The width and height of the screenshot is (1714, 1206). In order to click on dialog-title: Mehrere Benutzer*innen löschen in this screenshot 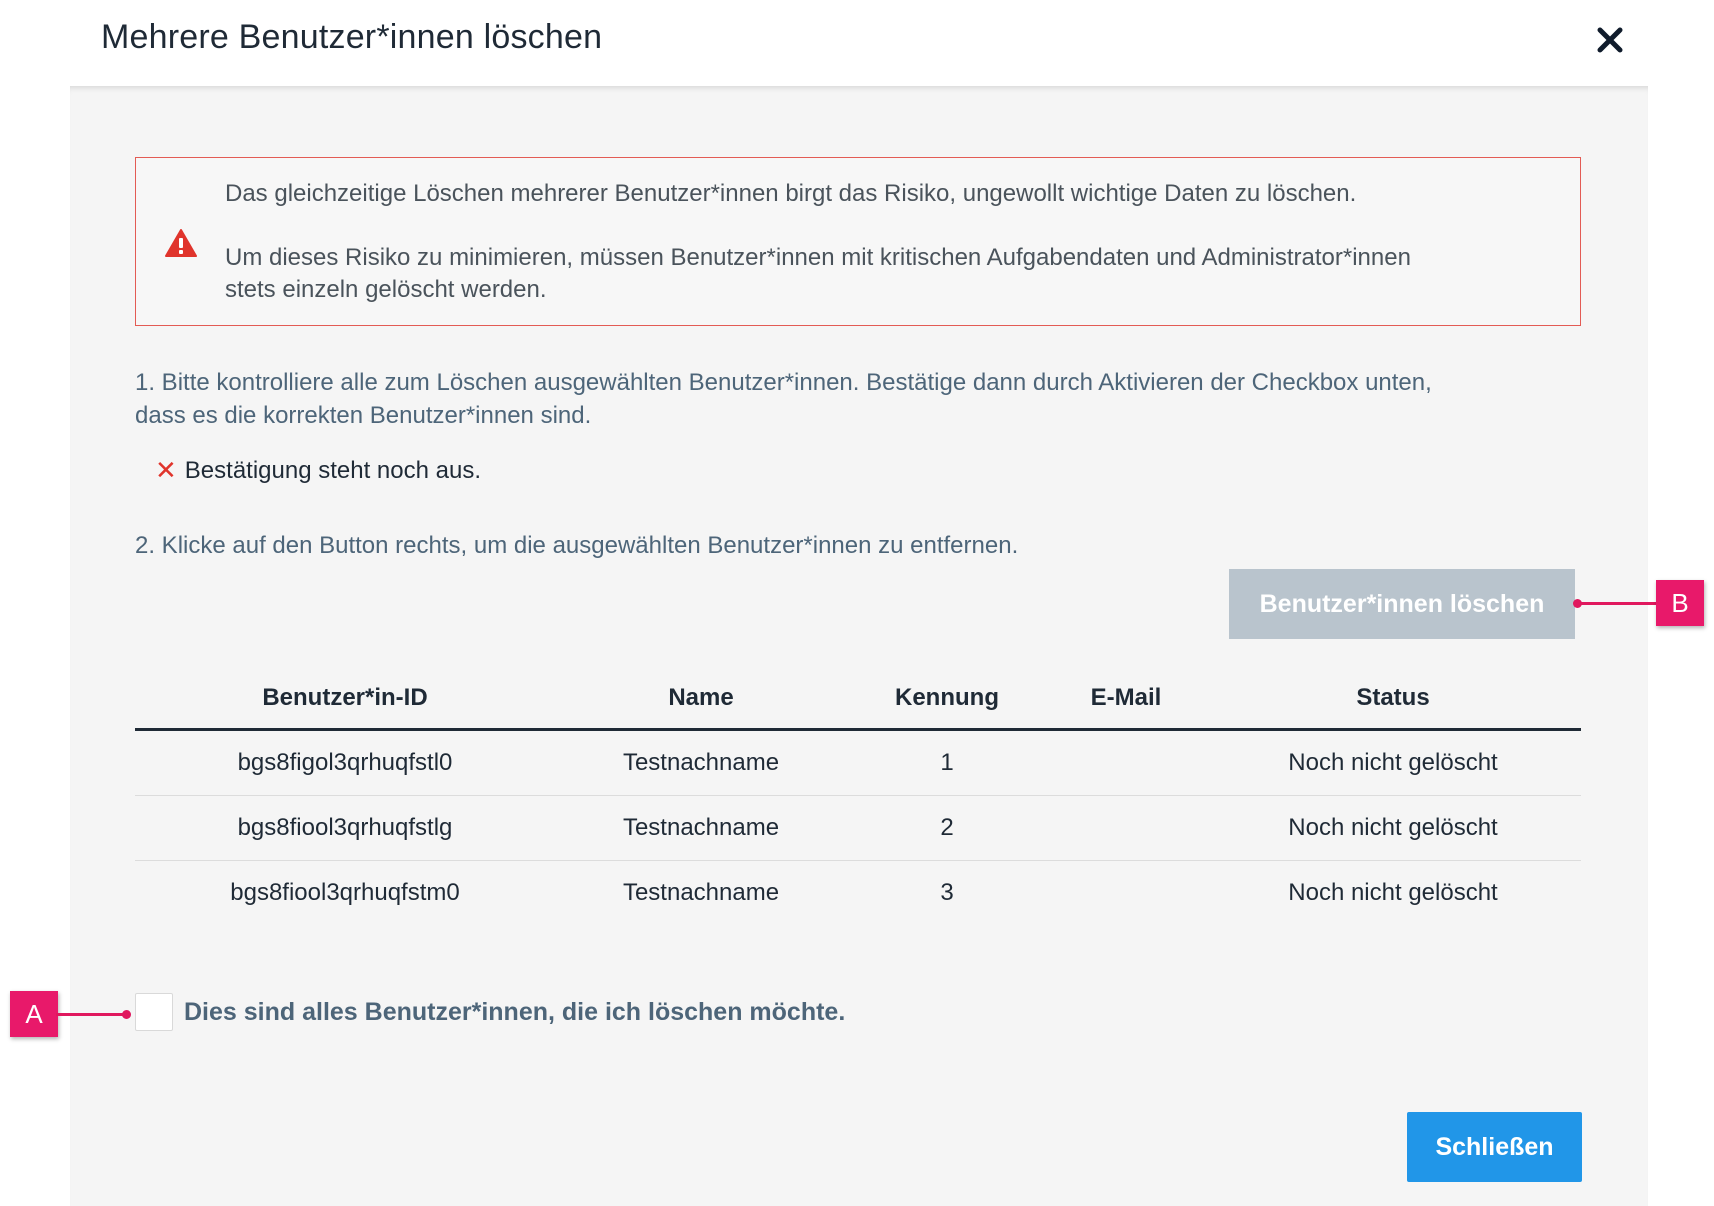, I will do `click(352, 37)`.